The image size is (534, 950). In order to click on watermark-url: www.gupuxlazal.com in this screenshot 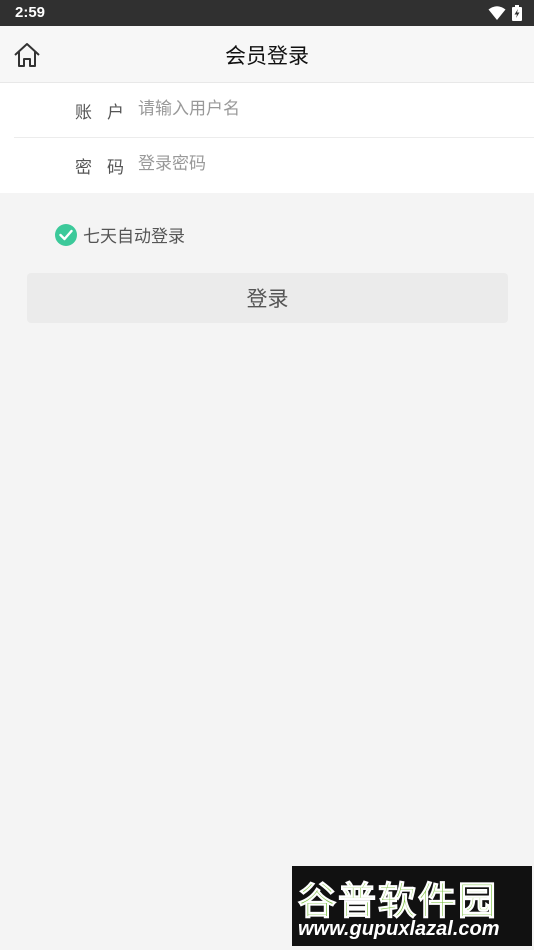, I will do `click(399, 929)`.